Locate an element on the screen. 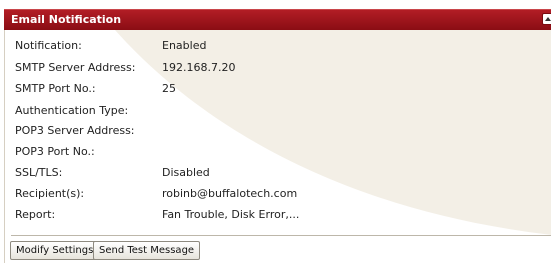  field-label: Report: is located at coordinates (35, 214).